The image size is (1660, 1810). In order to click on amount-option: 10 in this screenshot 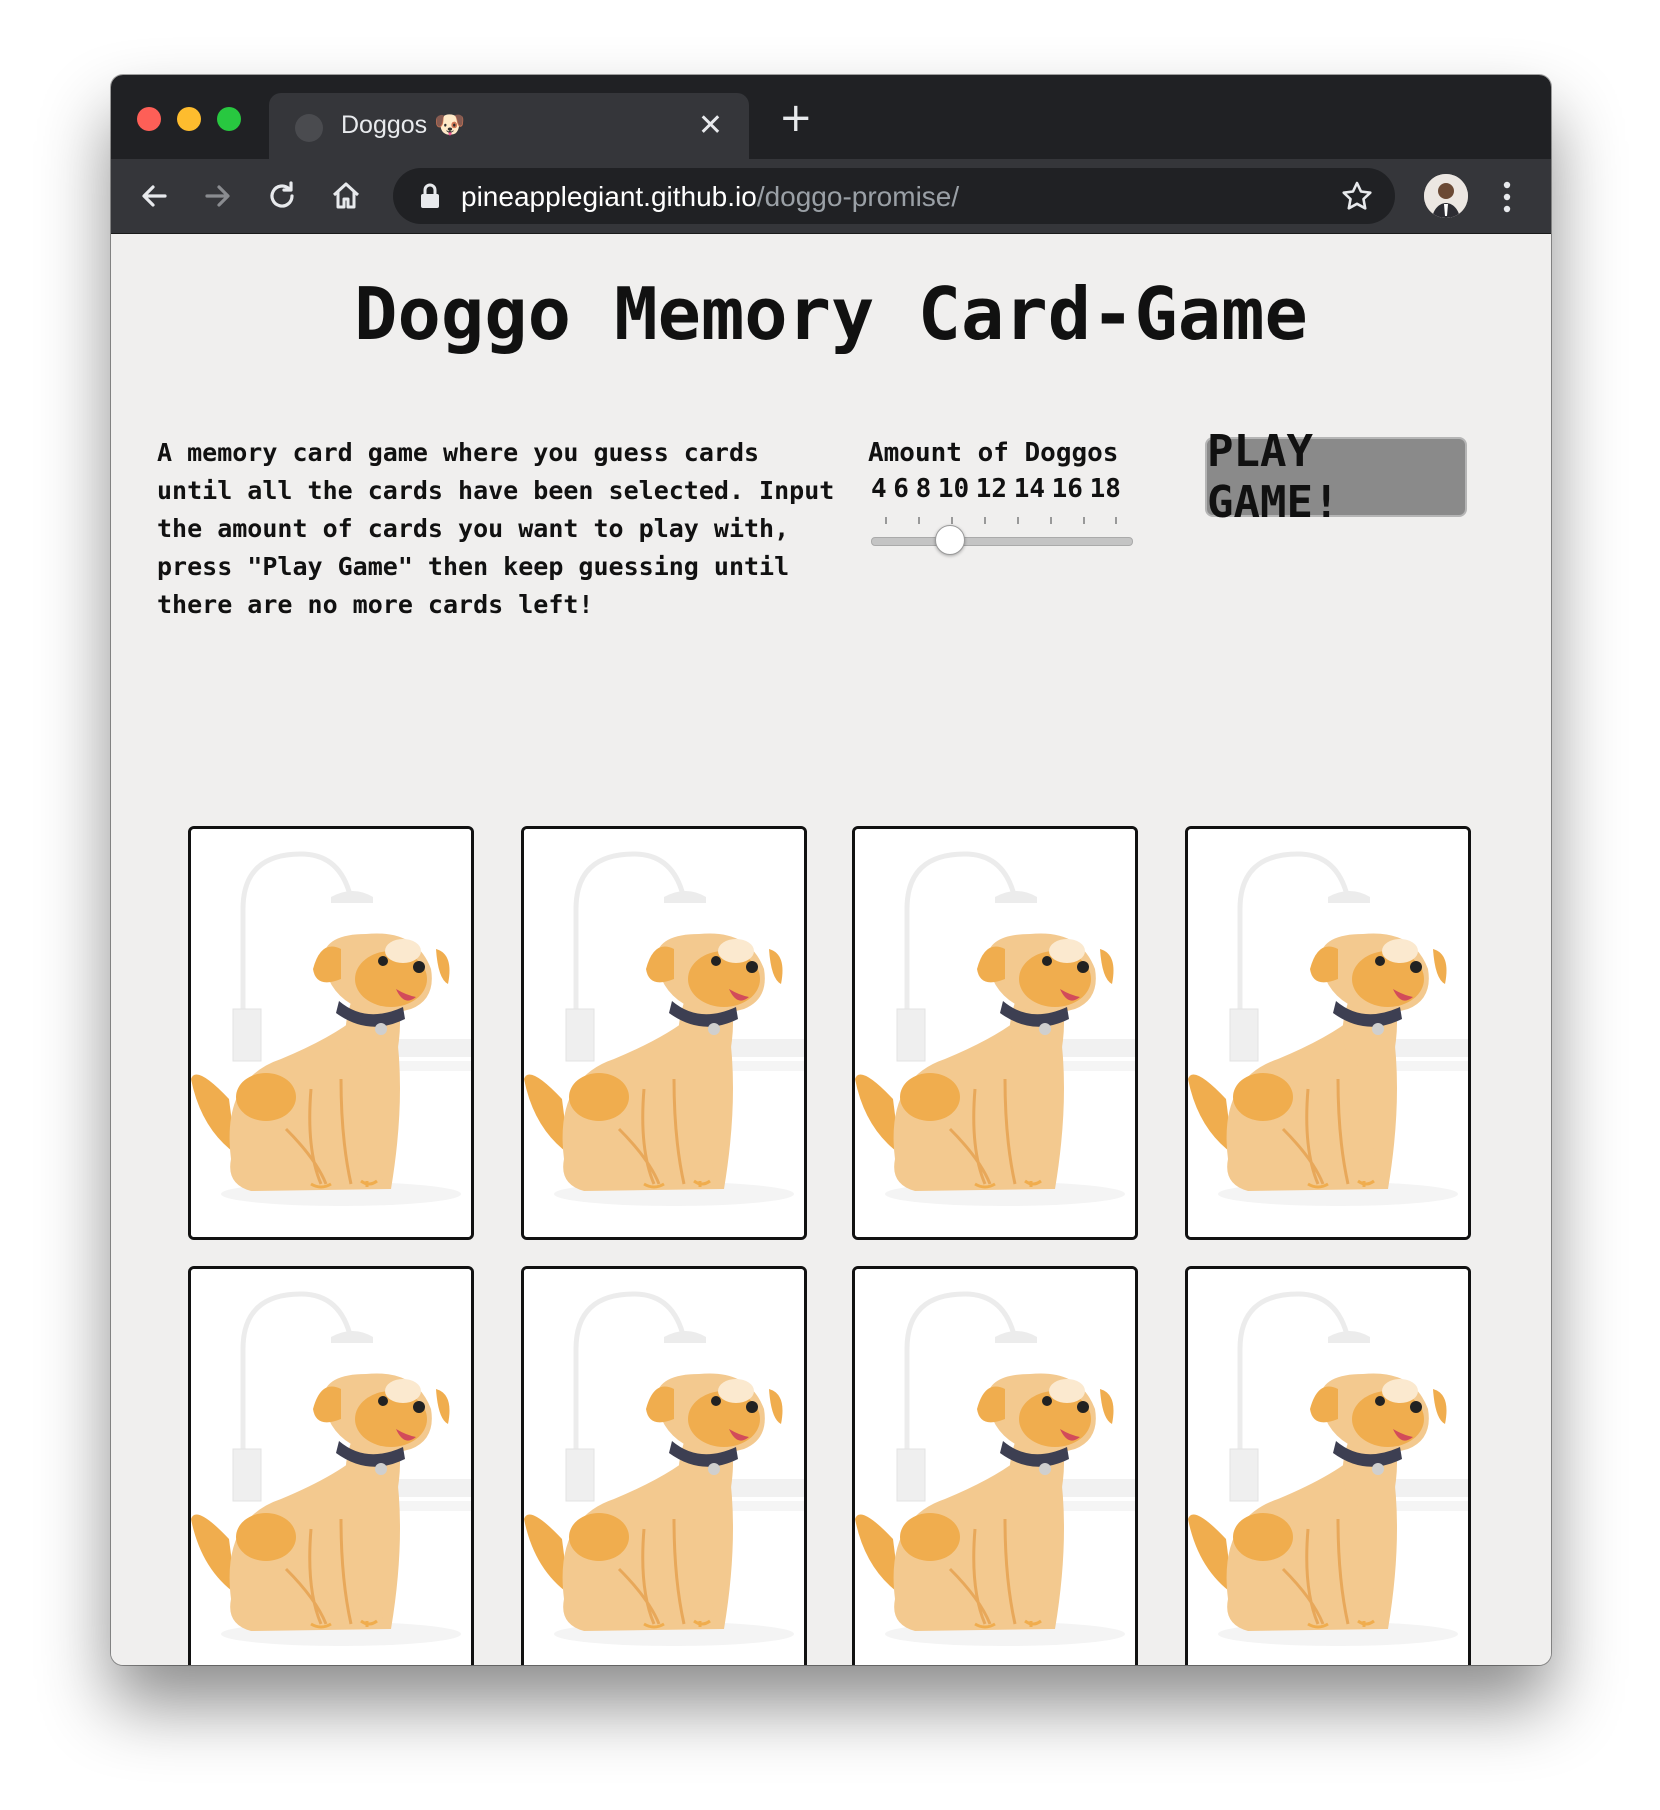, I will do `click(953, 489)`.